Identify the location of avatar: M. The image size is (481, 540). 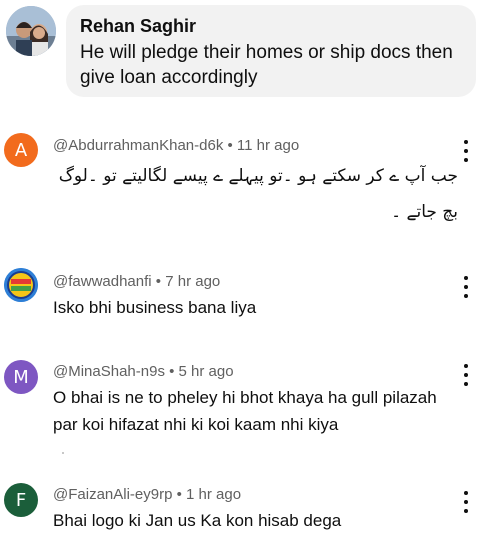
(21, 377).